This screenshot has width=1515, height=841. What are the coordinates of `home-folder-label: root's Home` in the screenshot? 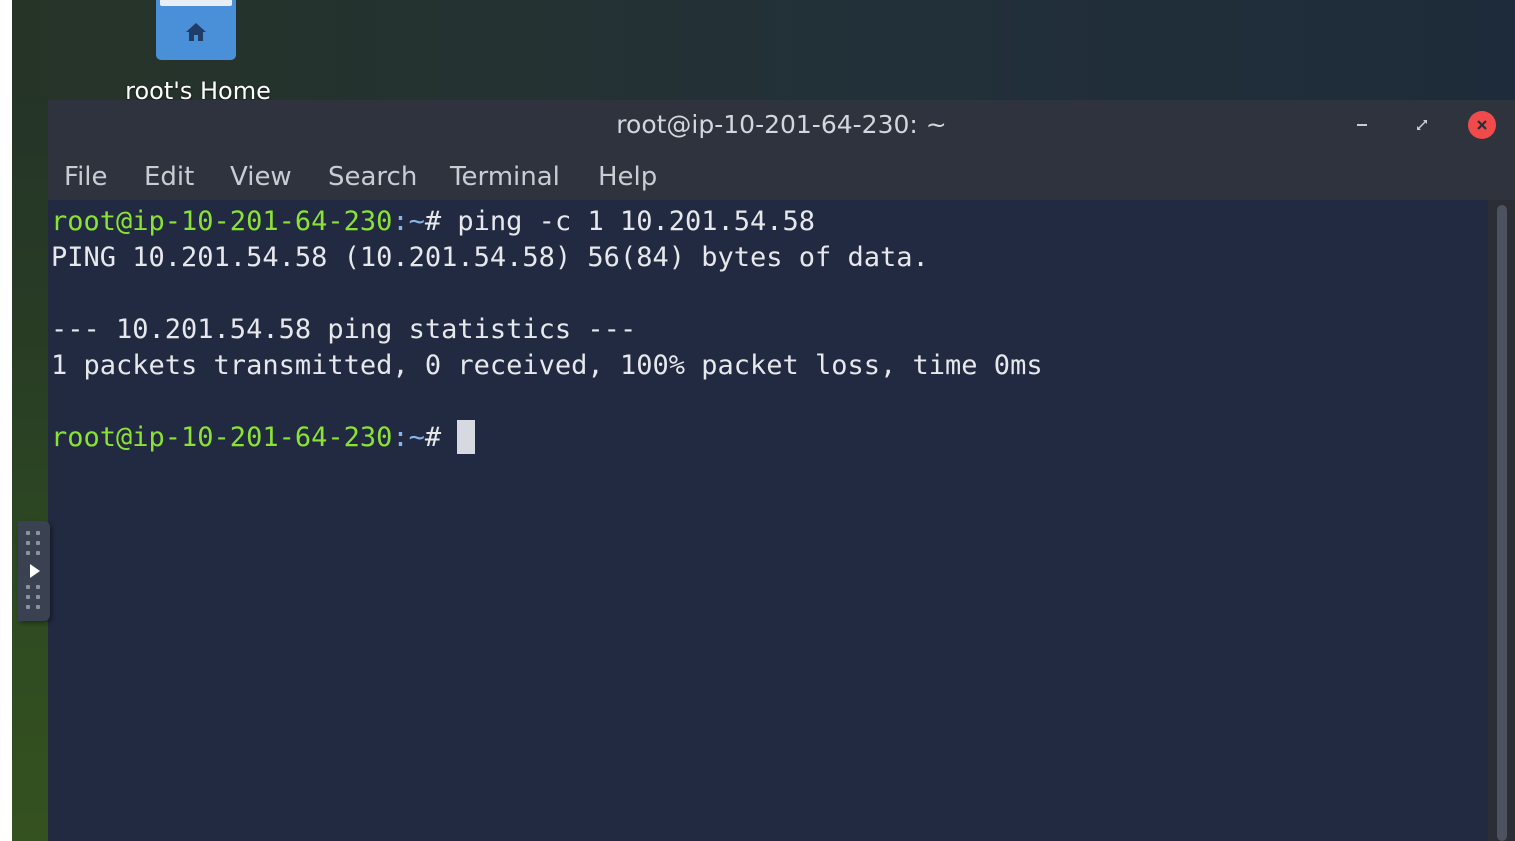 It's located at (198, 89).